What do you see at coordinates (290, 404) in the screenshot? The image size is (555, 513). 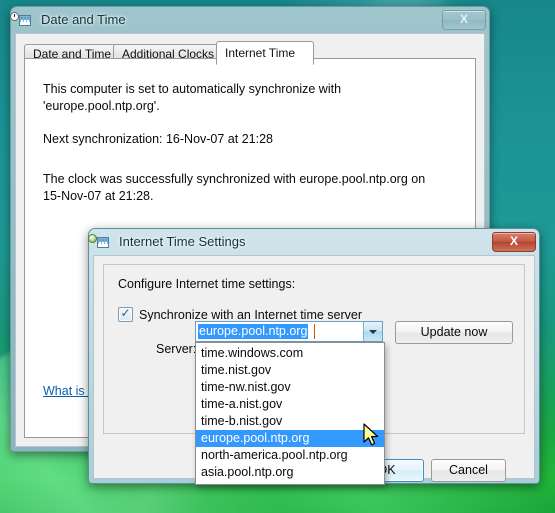 I see `dropdown-option: time-a.nist.gov` at bounding box center [290, 404].